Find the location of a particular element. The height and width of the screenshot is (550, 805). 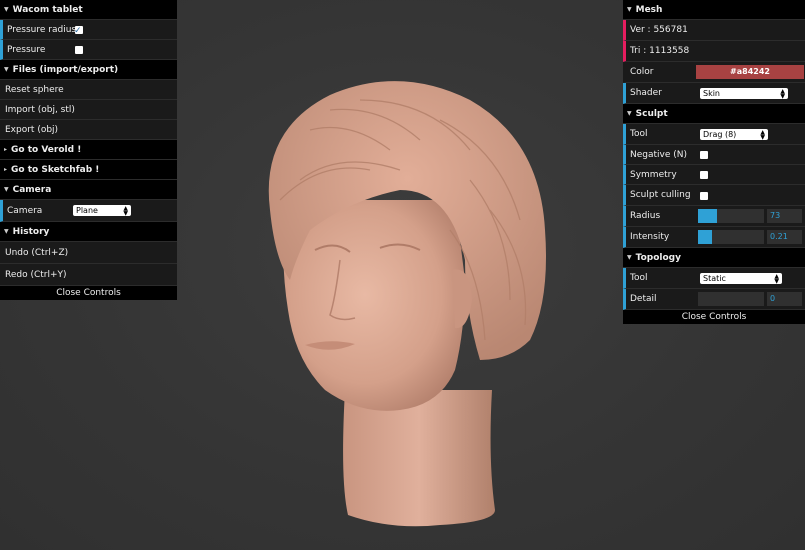

folder-title: Wacom tablet is located at coordinates (47, 10).